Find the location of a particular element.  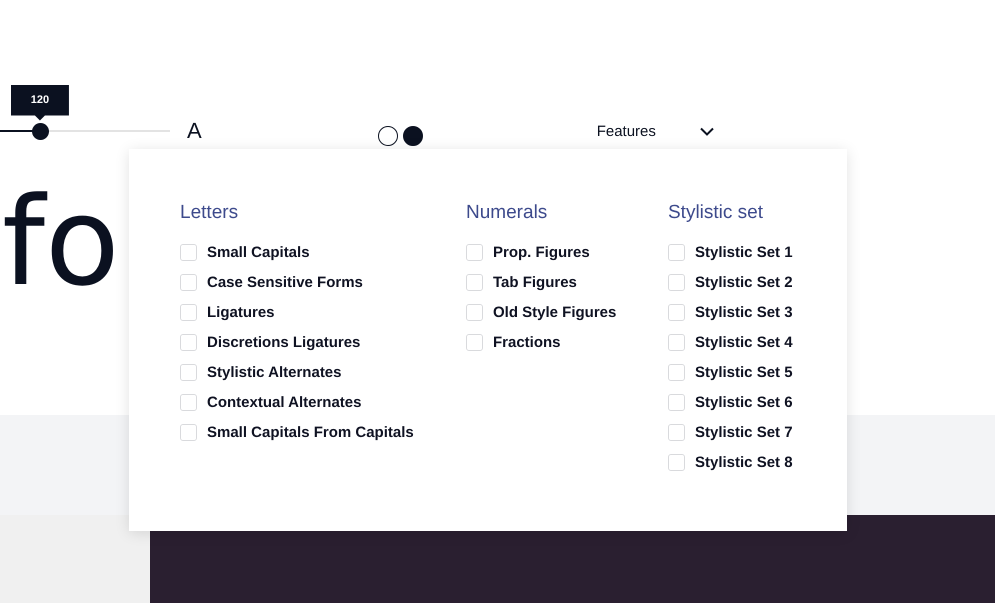

glyph-preview: A is located at coordinates (194, 131).